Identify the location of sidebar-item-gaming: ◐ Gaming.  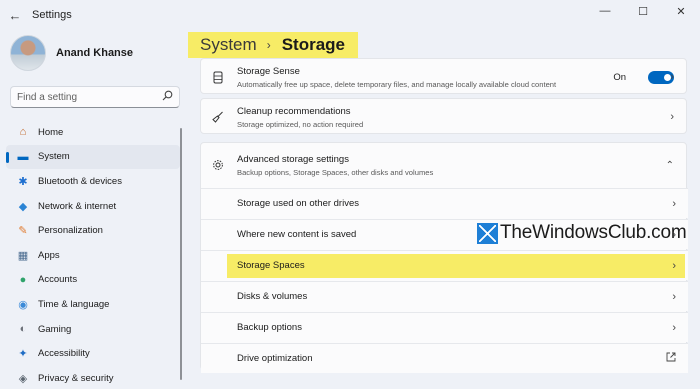
(93, 329).